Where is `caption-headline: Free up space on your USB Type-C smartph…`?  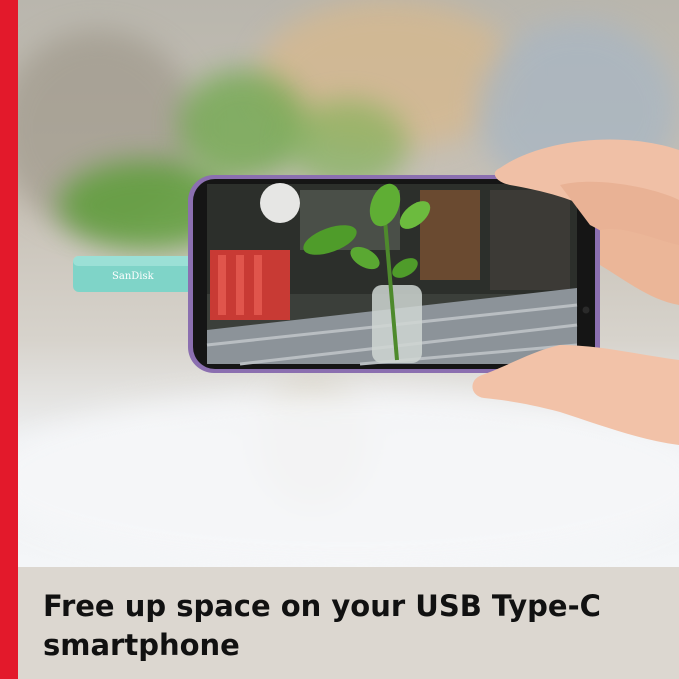
caption-headline: Free up space on your USB Type-C smartph… is located at coordinates (322, 625).